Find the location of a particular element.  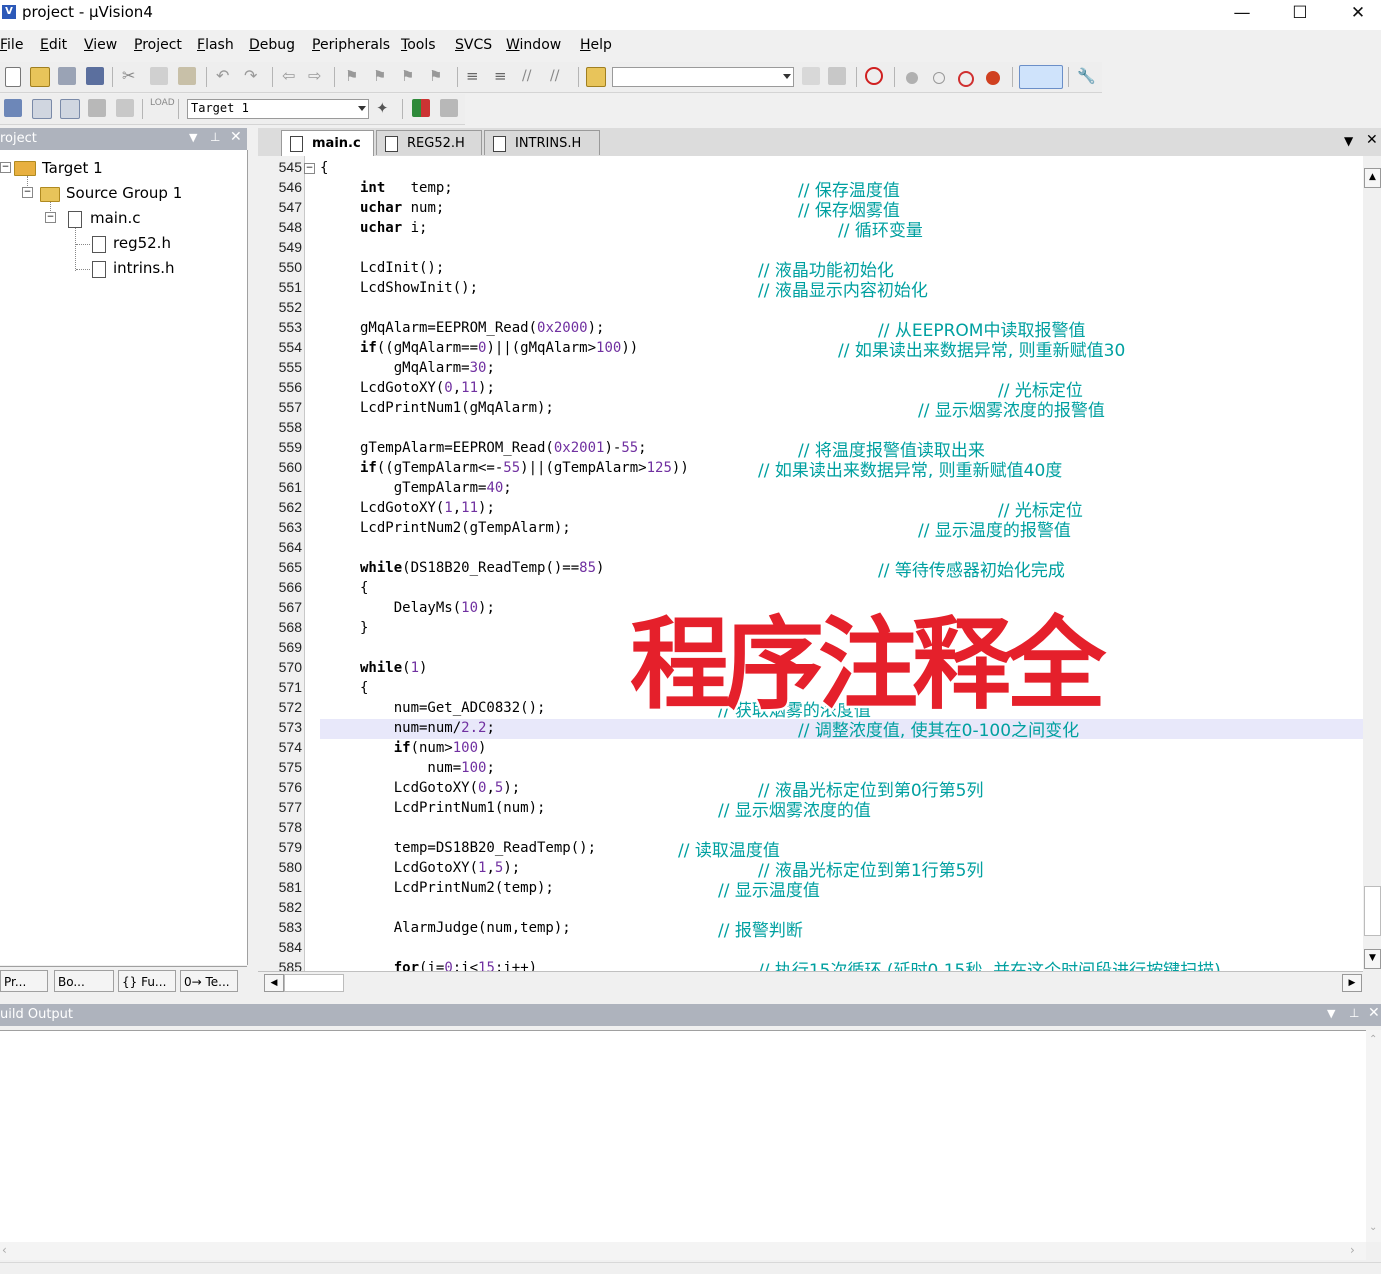

comment-icon: // is located at coordinates (531, 76).